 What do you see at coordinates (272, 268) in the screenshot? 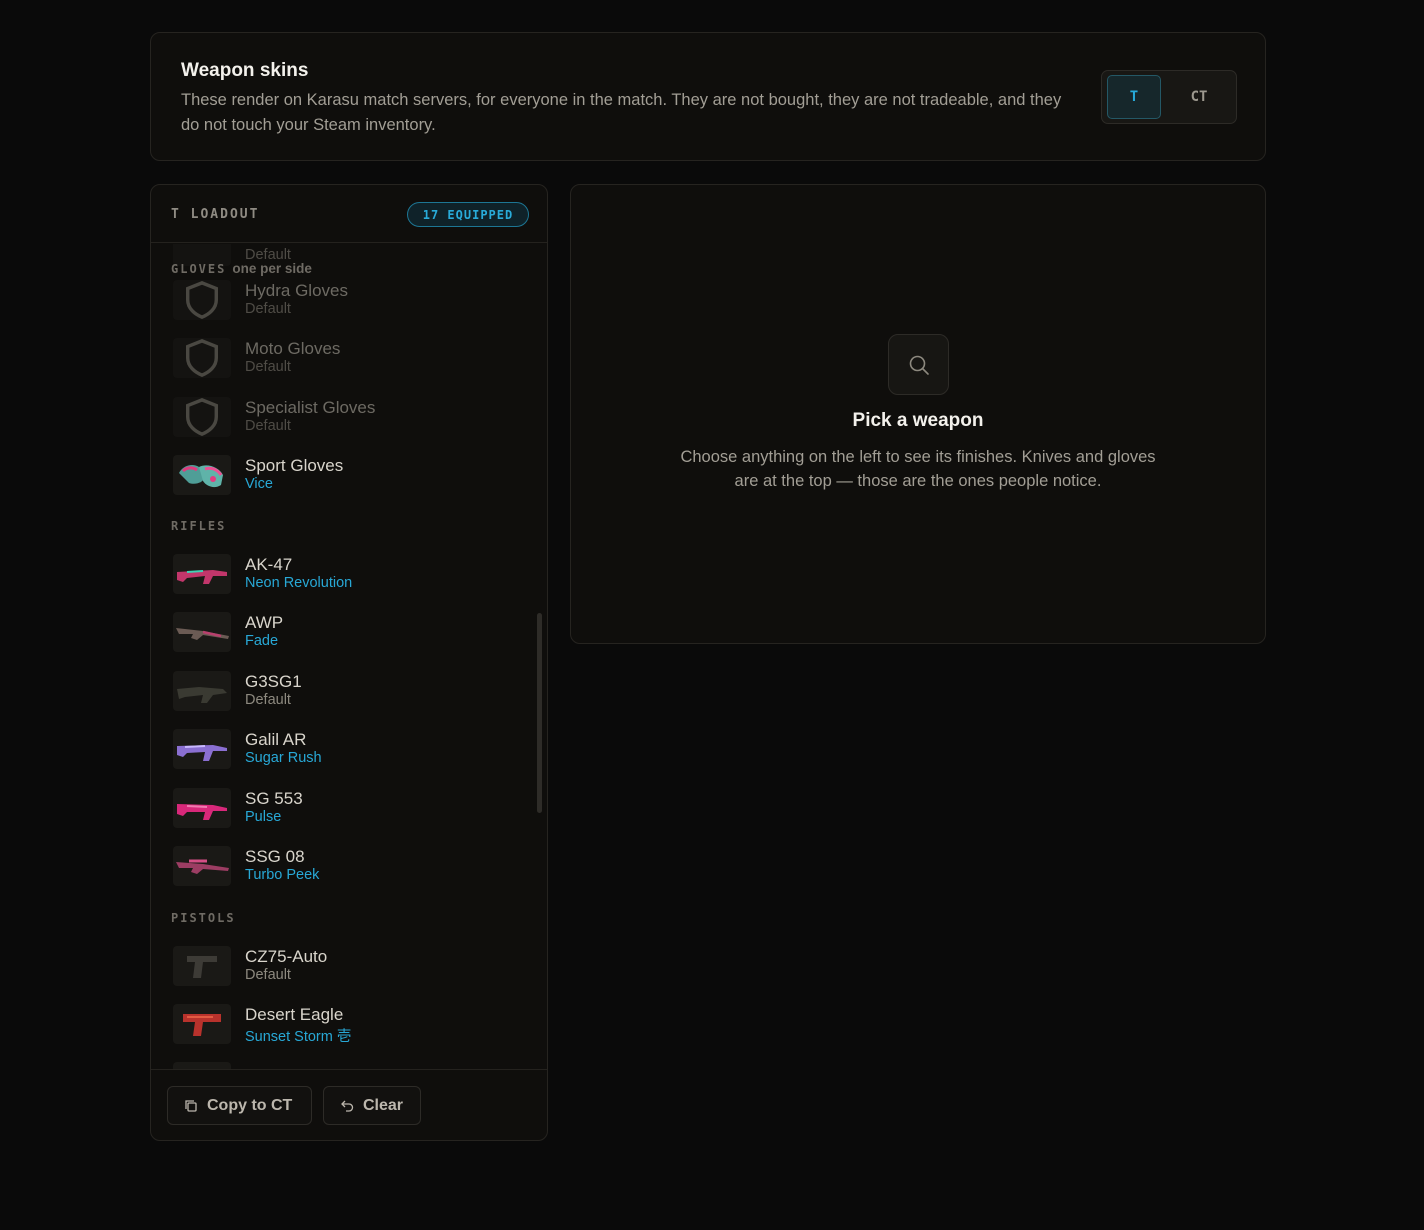
I see `section-note: one per side` at bounding box center [272, 268].